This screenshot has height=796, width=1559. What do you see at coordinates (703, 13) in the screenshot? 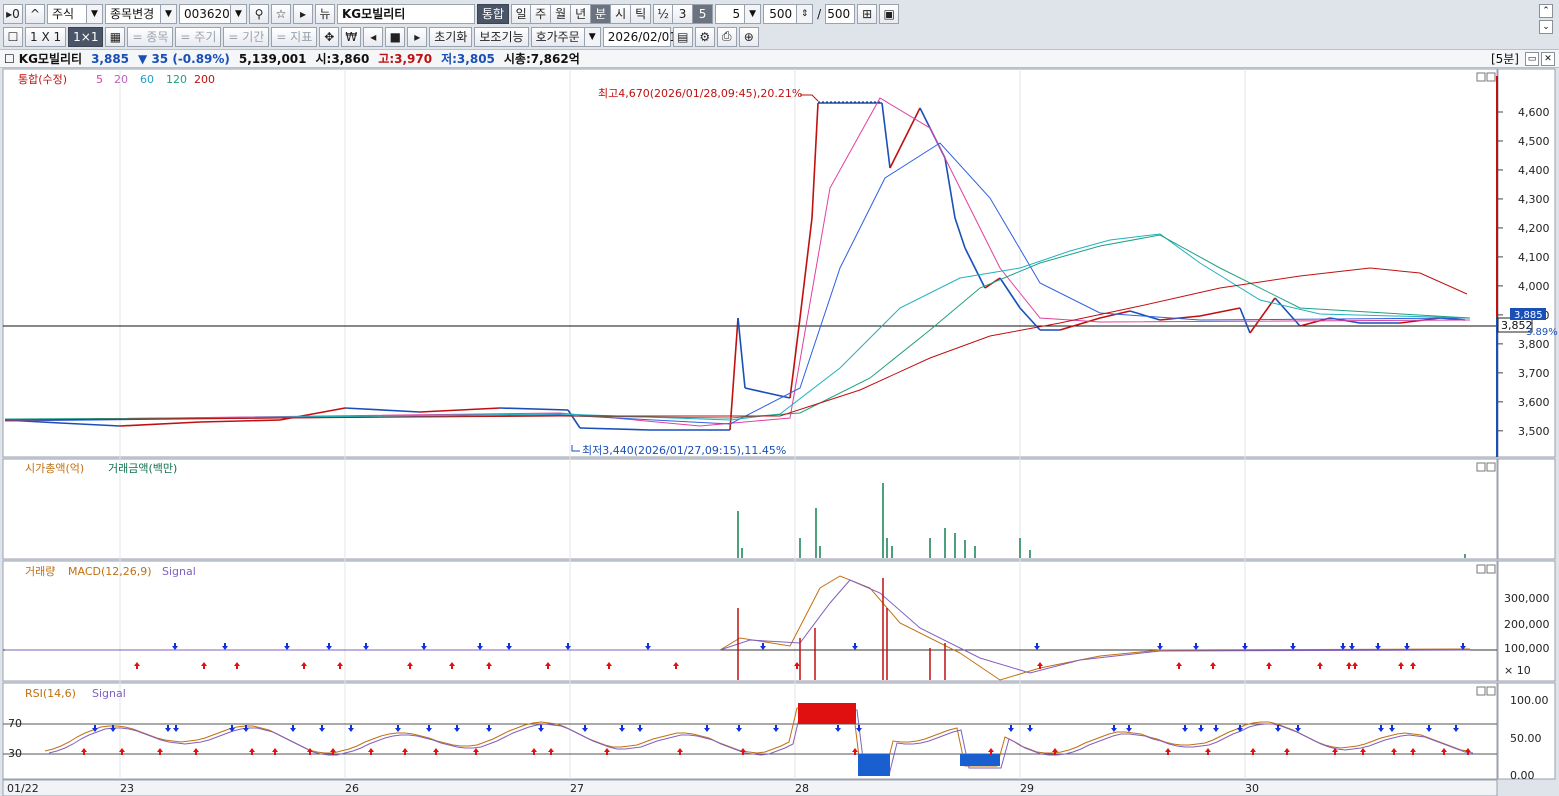
I see `minute-option-2: 5` at bounding box center [703, 13].